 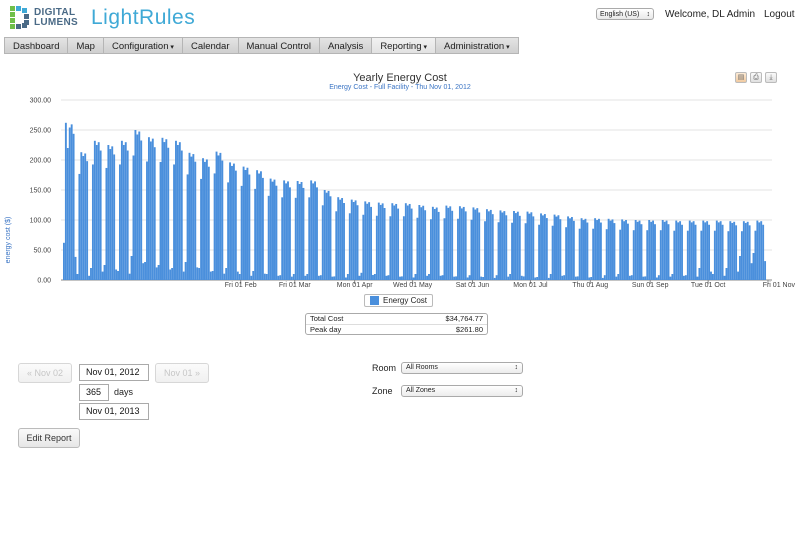 I want to click on room-select: All Rooms ↕, so click(x=462, y=368).